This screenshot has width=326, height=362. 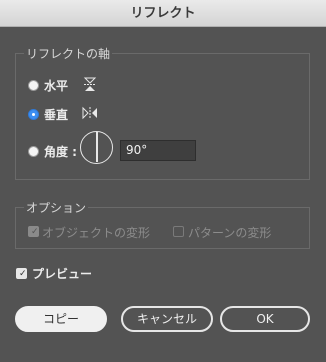 I want to click on transform-objects-label: オブジェクトの変形, so click(x=96, y=233).